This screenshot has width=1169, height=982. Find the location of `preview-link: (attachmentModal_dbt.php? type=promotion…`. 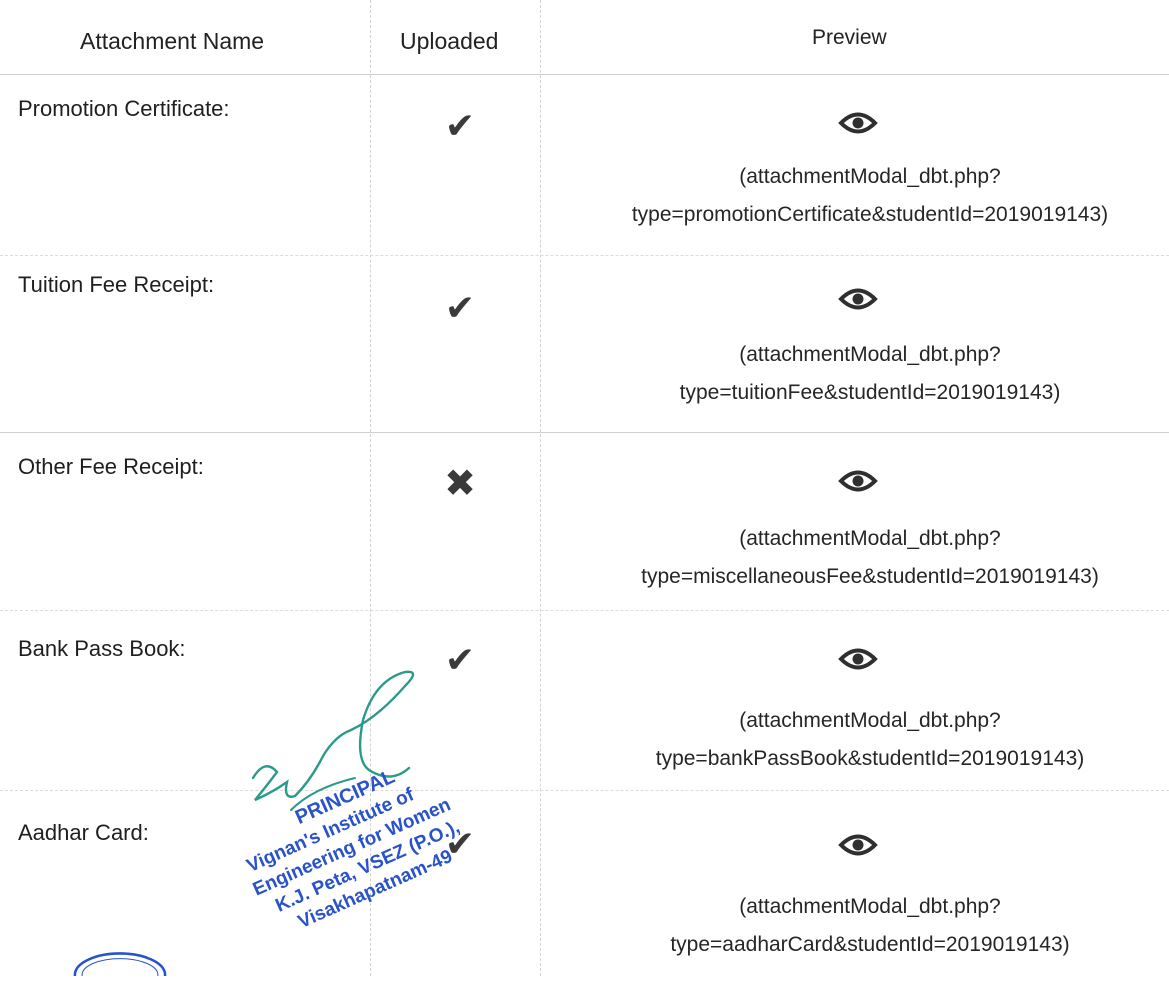

preview-link: (attachmentModal_dbt.php? type=promotion… is located at coordinates (864, 196).